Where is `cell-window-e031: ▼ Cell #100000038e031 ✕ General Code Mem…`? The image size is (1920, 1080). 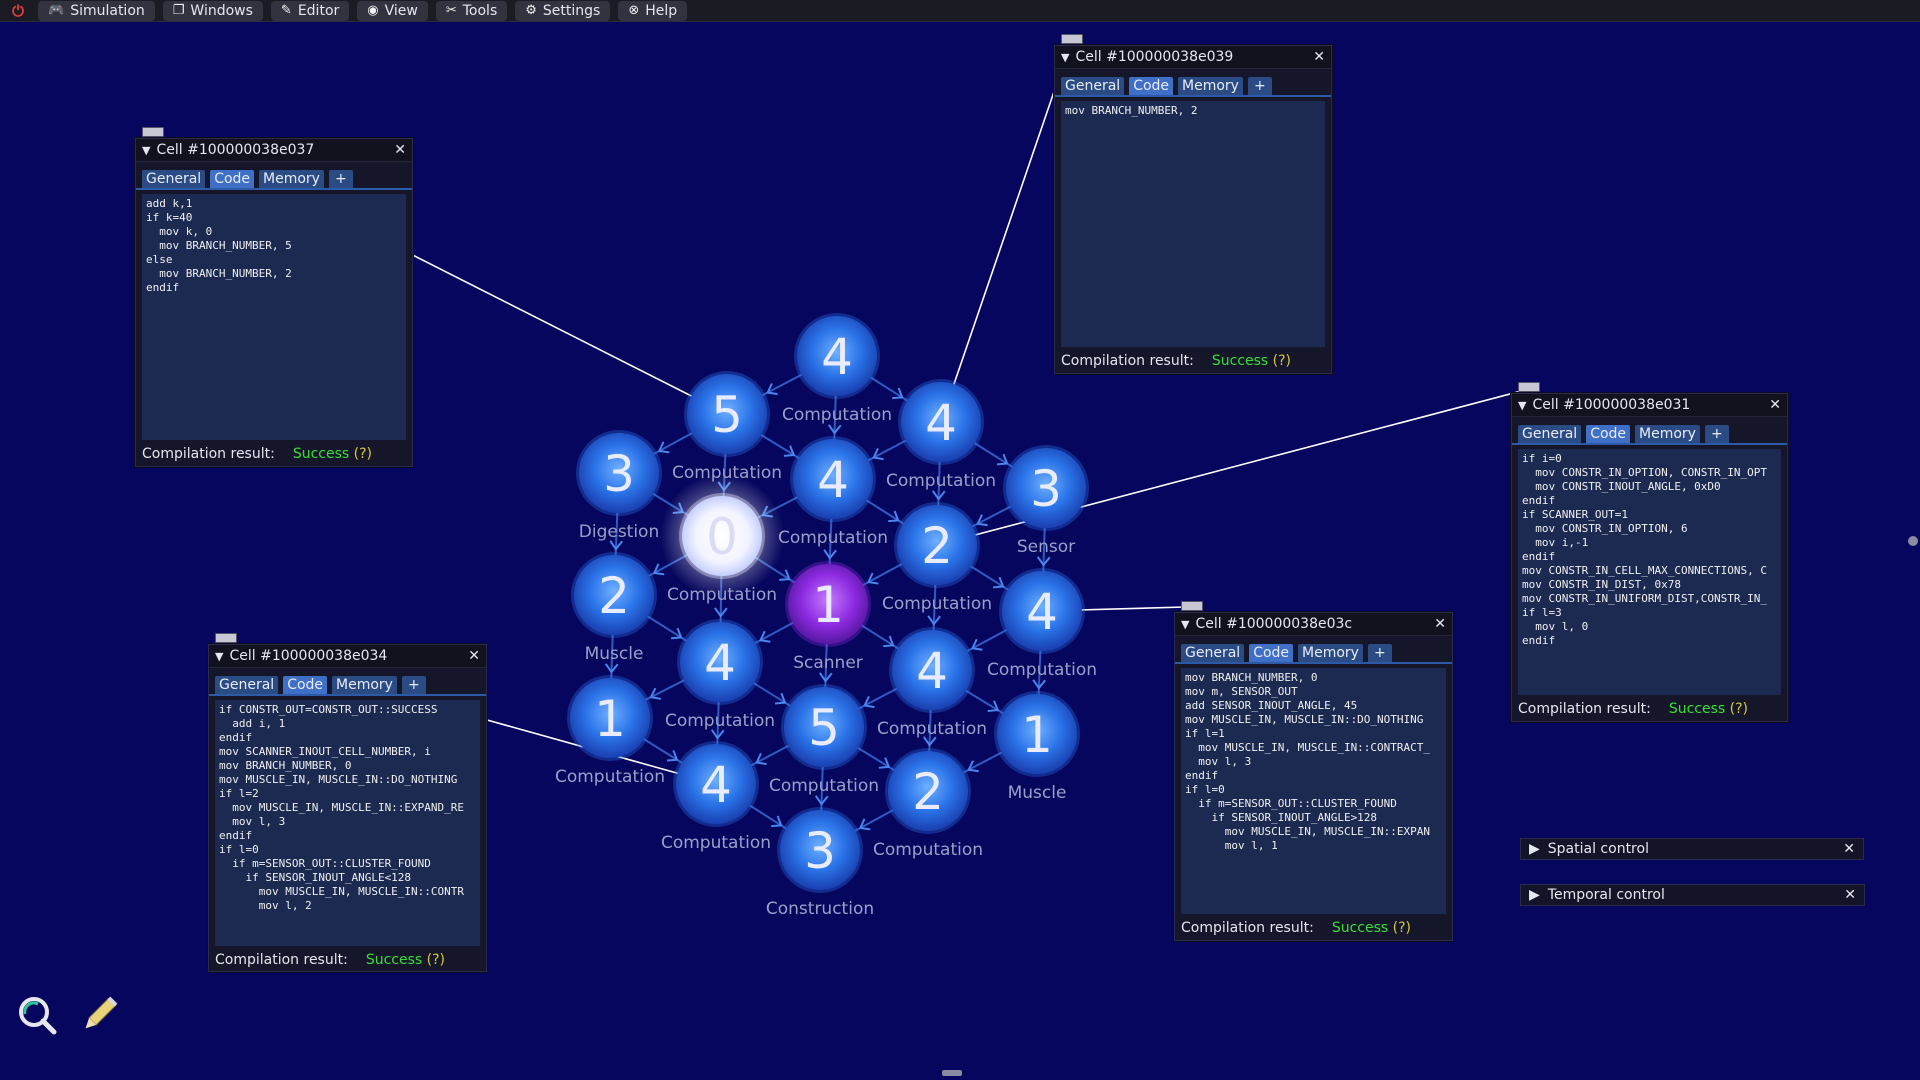
cell-window-e031: ▼ Cell #100000038e031 ✕ General Code Mem… is located at coordinates (1649, 552).